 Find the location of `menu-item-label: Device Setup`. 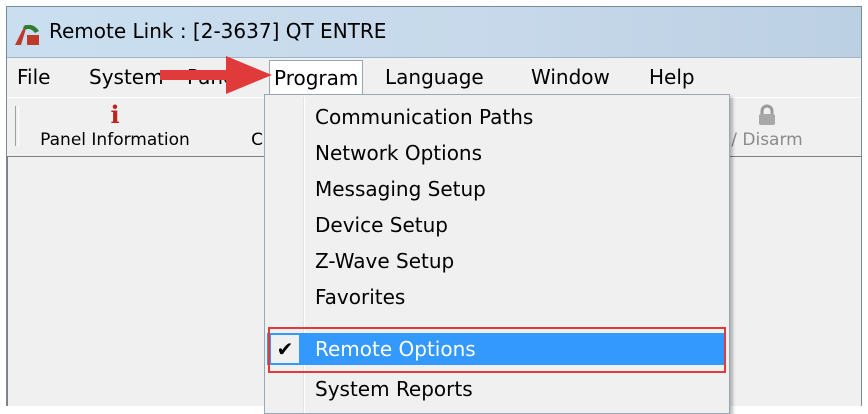

menu-item-label: Device Setup is located at coordinates (381, 225).